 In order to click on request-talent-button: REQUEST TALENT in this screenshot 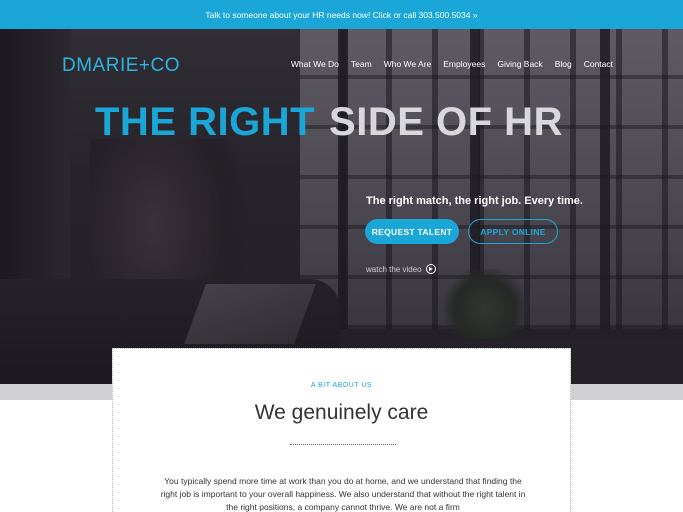, I will do `click(412, 231)`.